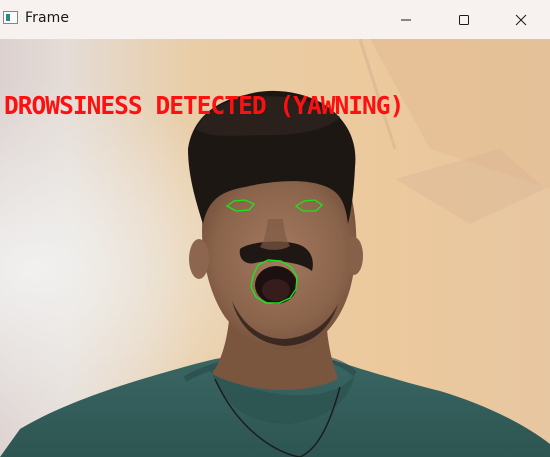  I want to click on close-button, so click(521, 19).